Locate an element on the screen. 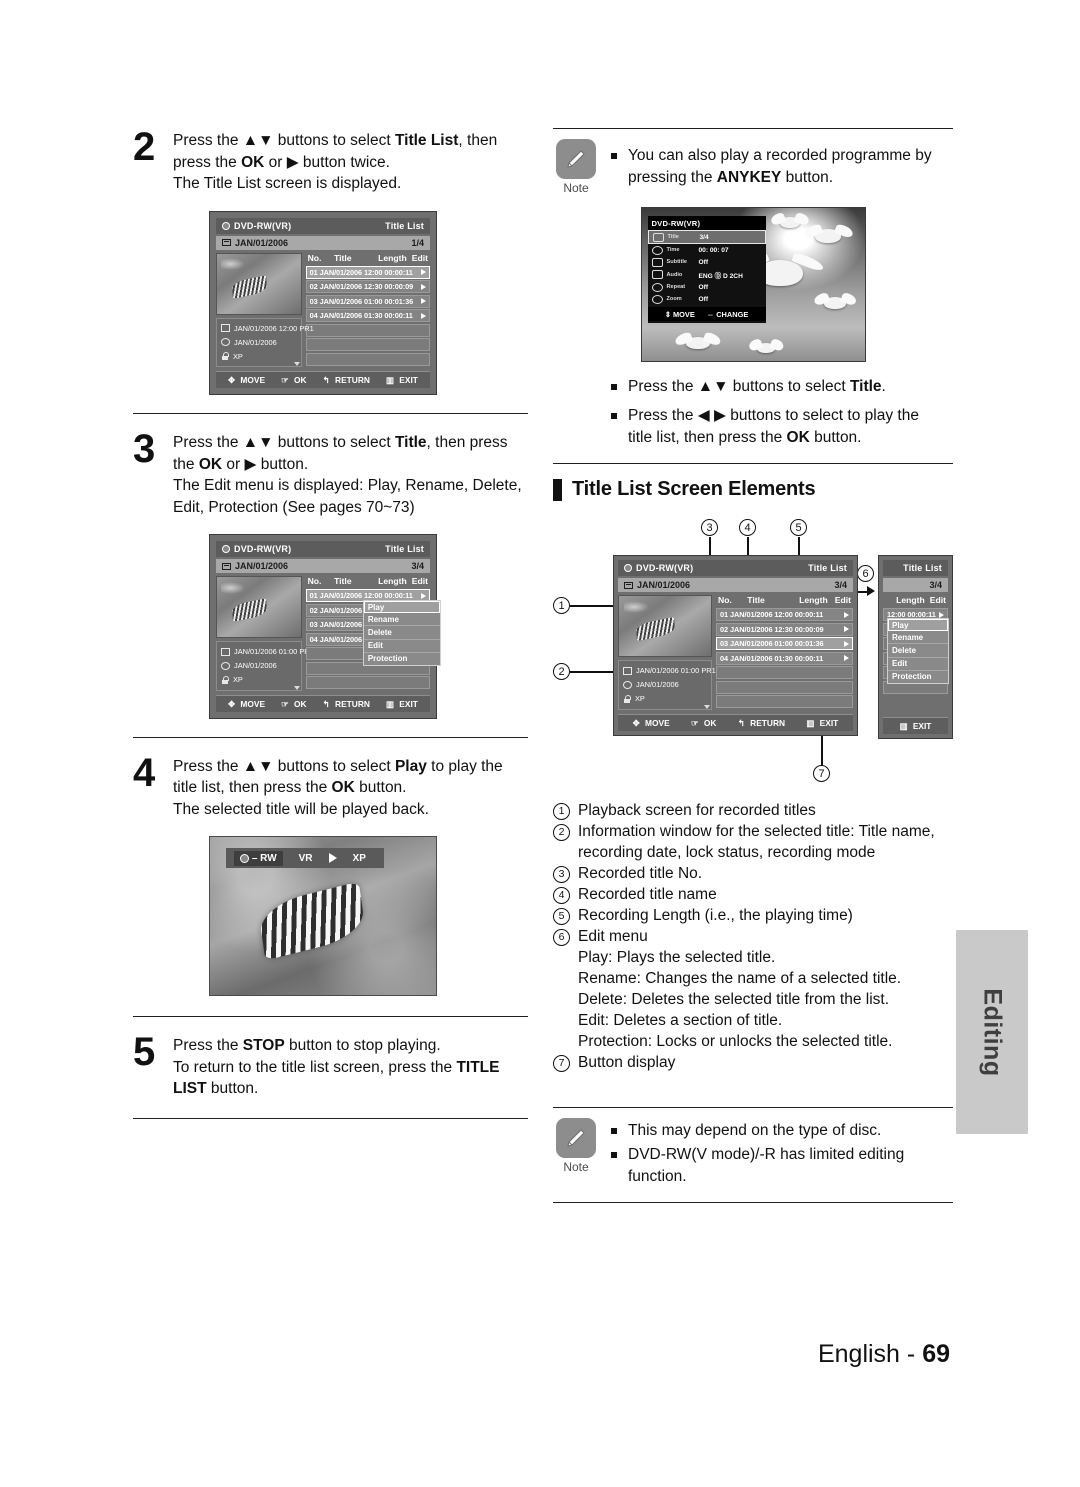  edit-menu-popup: Play Rename Delete Edit Protection is located at coordinates (401, 633).